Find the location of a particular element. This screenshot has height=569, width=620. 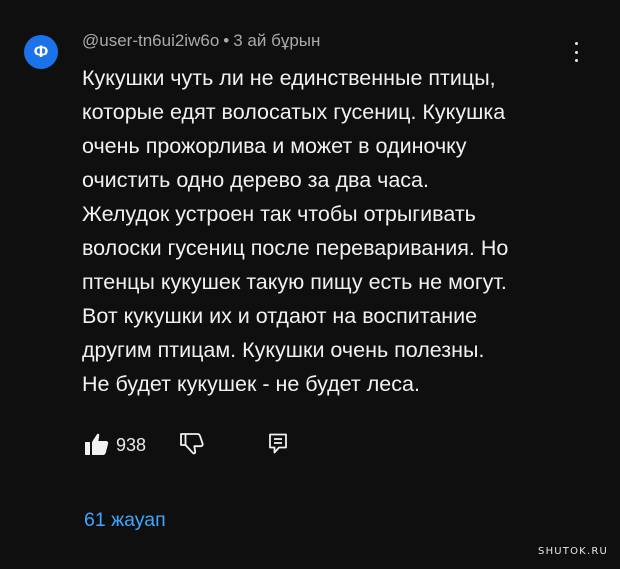

comment-line: очистить одно дерево за два часа. is located at coordinates (255, 180).